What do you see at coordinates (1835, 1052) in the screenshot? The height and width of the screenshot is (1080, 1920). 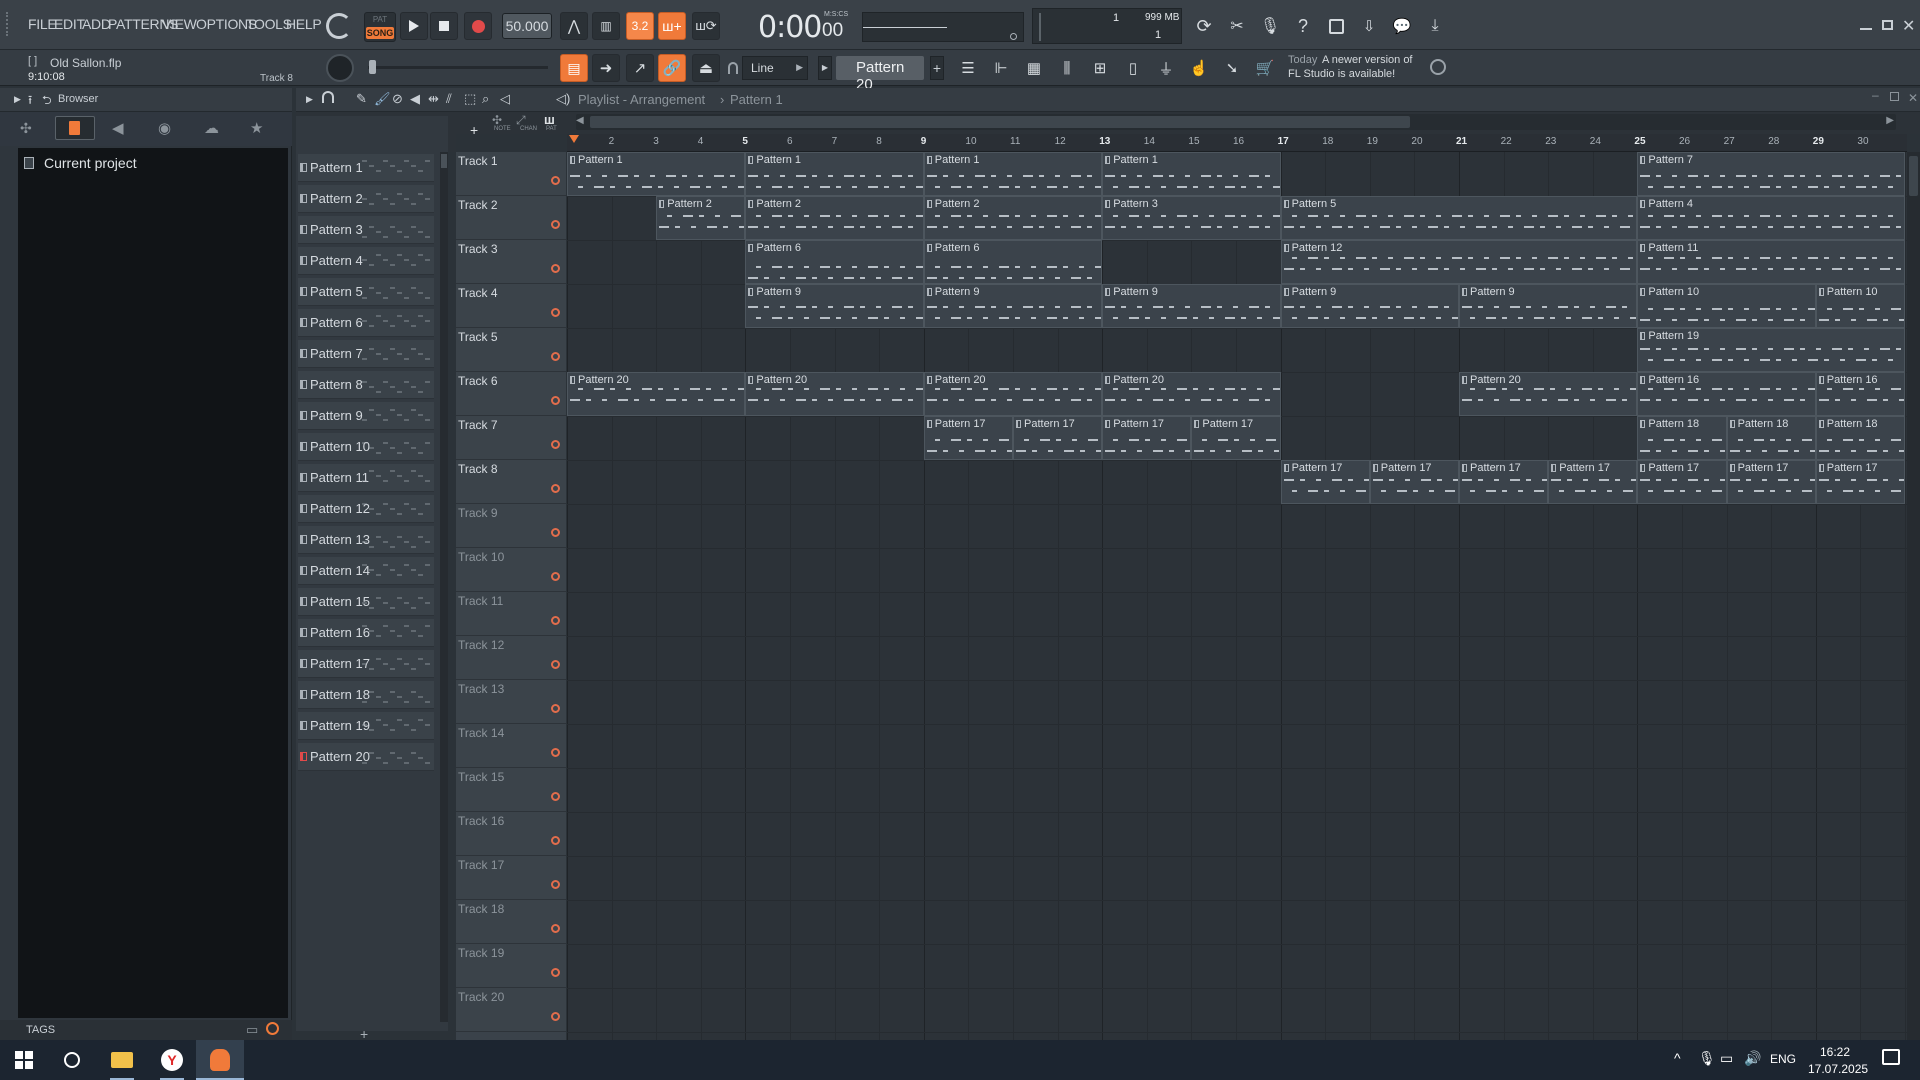 I see `clock-time: 16:22` at bounding box center [1835, 1052].